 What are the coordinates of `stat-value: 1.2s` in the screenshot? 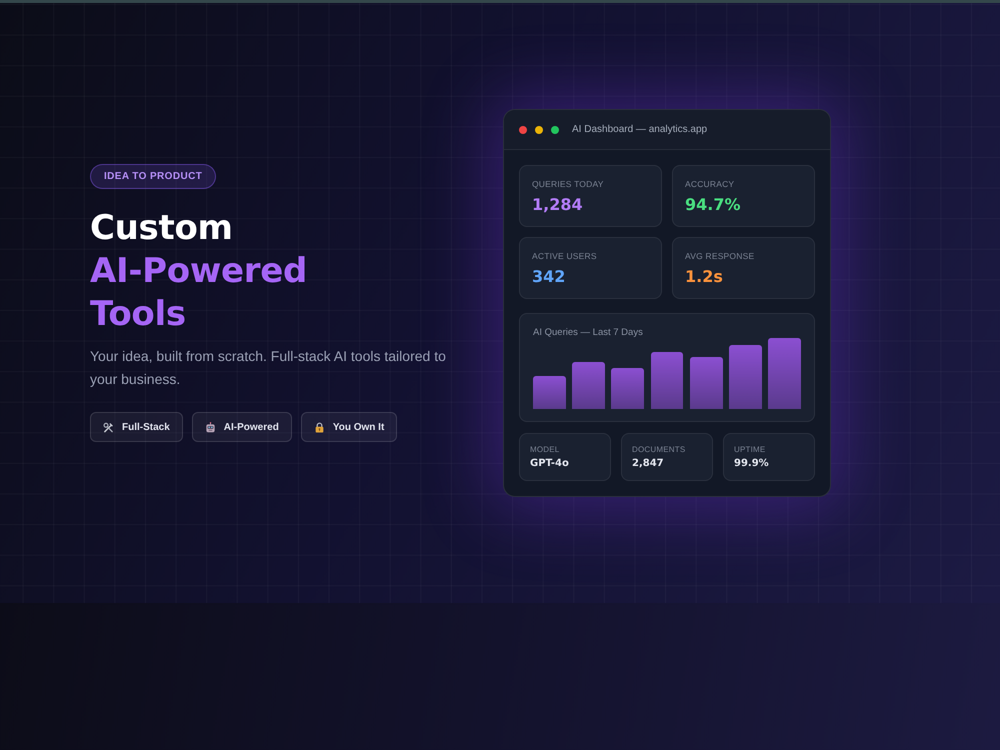 It's located at (704, 277).